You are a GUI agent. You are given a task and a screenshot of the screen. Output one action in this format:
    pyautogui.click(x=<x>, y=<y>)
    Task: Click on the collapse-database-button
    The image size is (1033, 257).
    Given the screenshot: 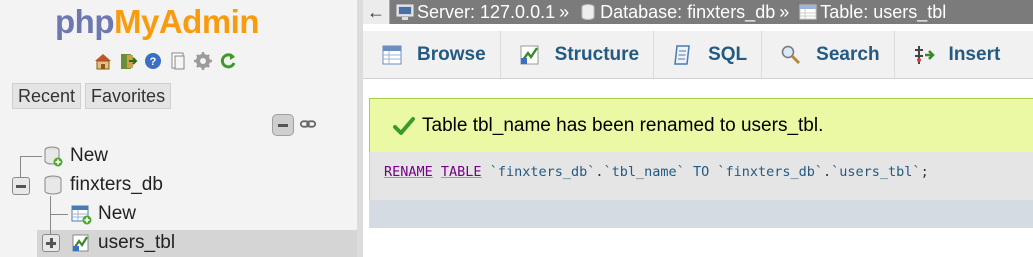 What is the action you would take?
    pyautogui.click(x=21, y=186)
    